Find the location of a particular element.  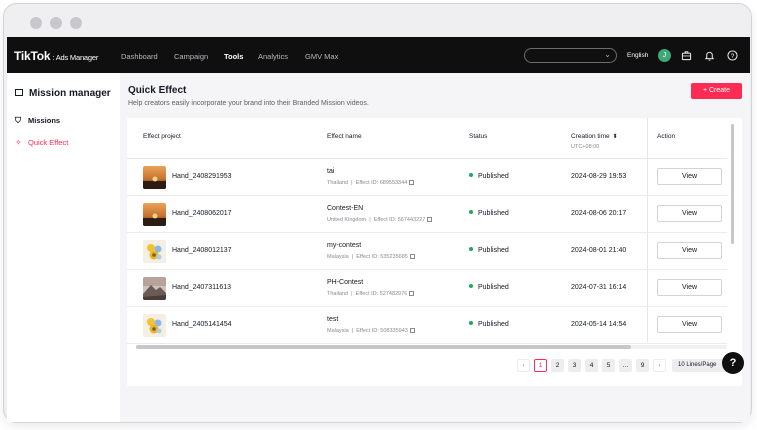

horizontal-scrollbar-track is located at coordinates (431, 347).